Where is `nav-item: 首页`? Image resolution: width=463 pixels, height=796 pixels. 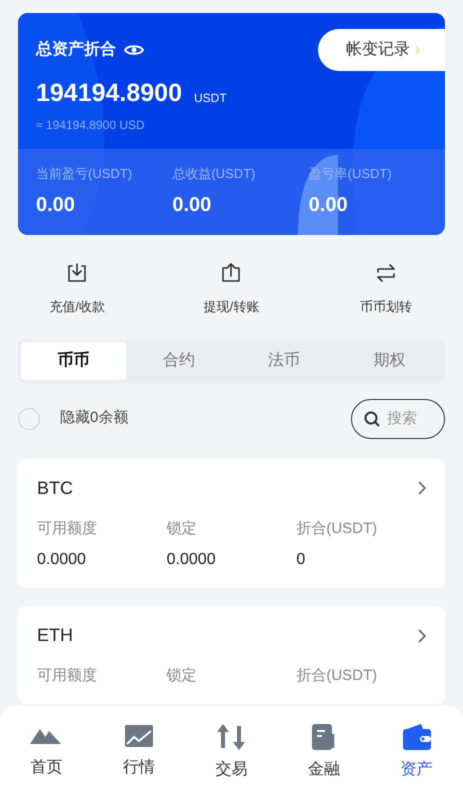 nav-item: 首页 is located at coordinates (46, 760).